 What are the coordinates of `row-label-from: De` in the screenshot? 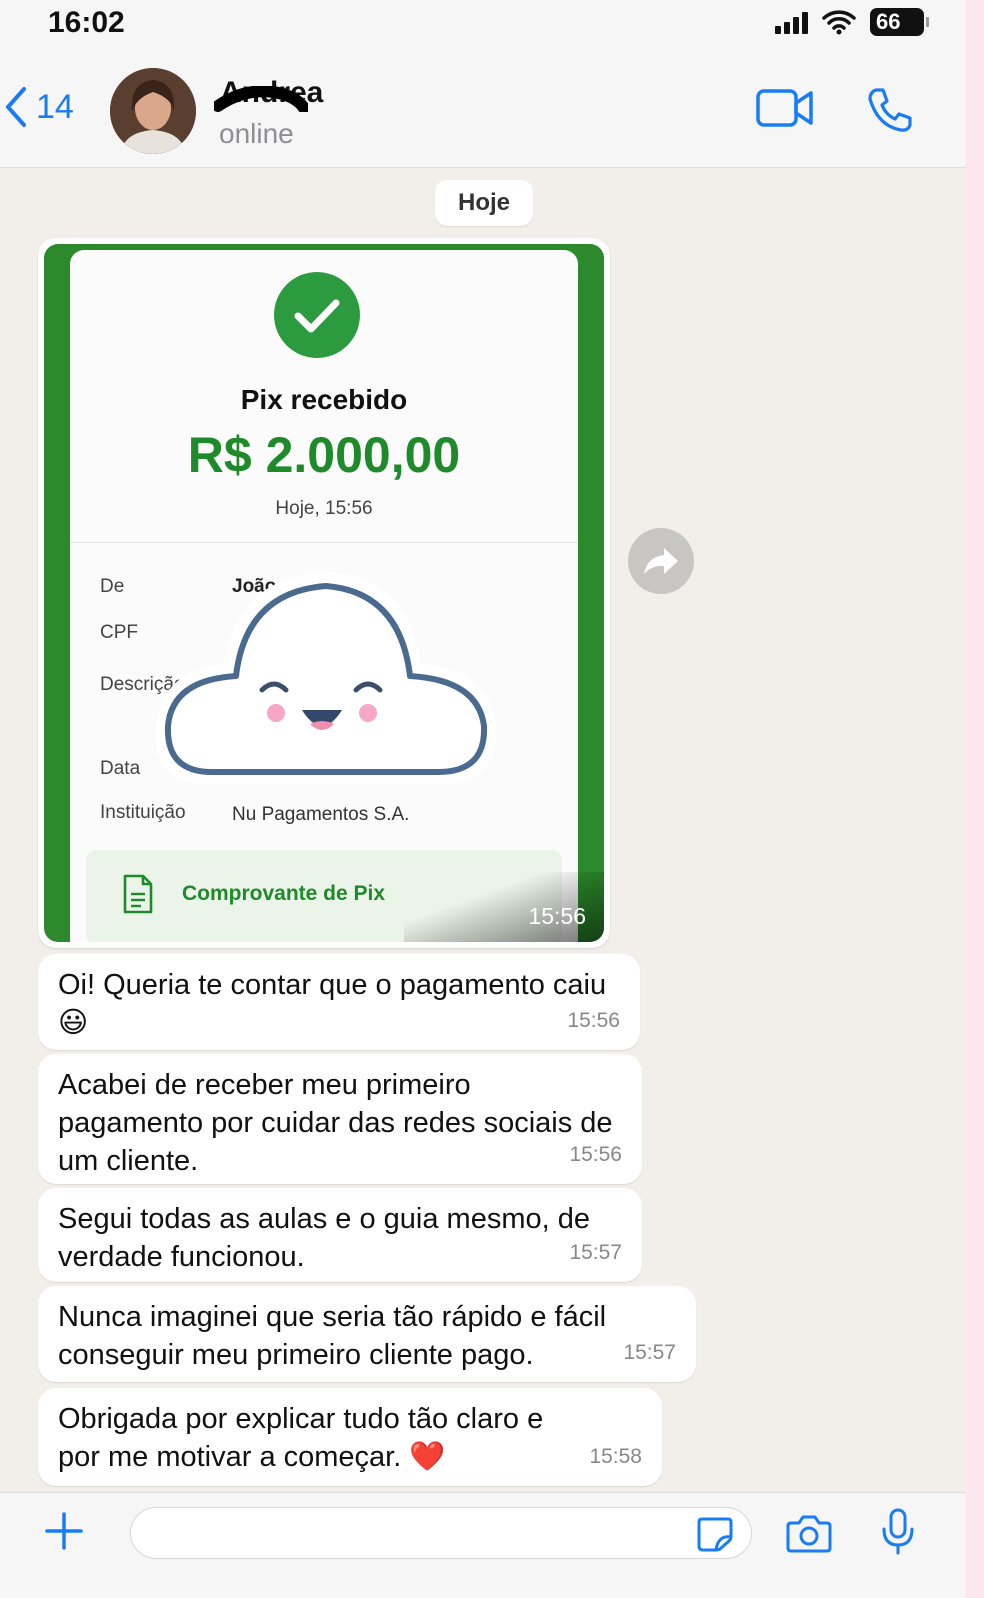 It's located at (112, 586).